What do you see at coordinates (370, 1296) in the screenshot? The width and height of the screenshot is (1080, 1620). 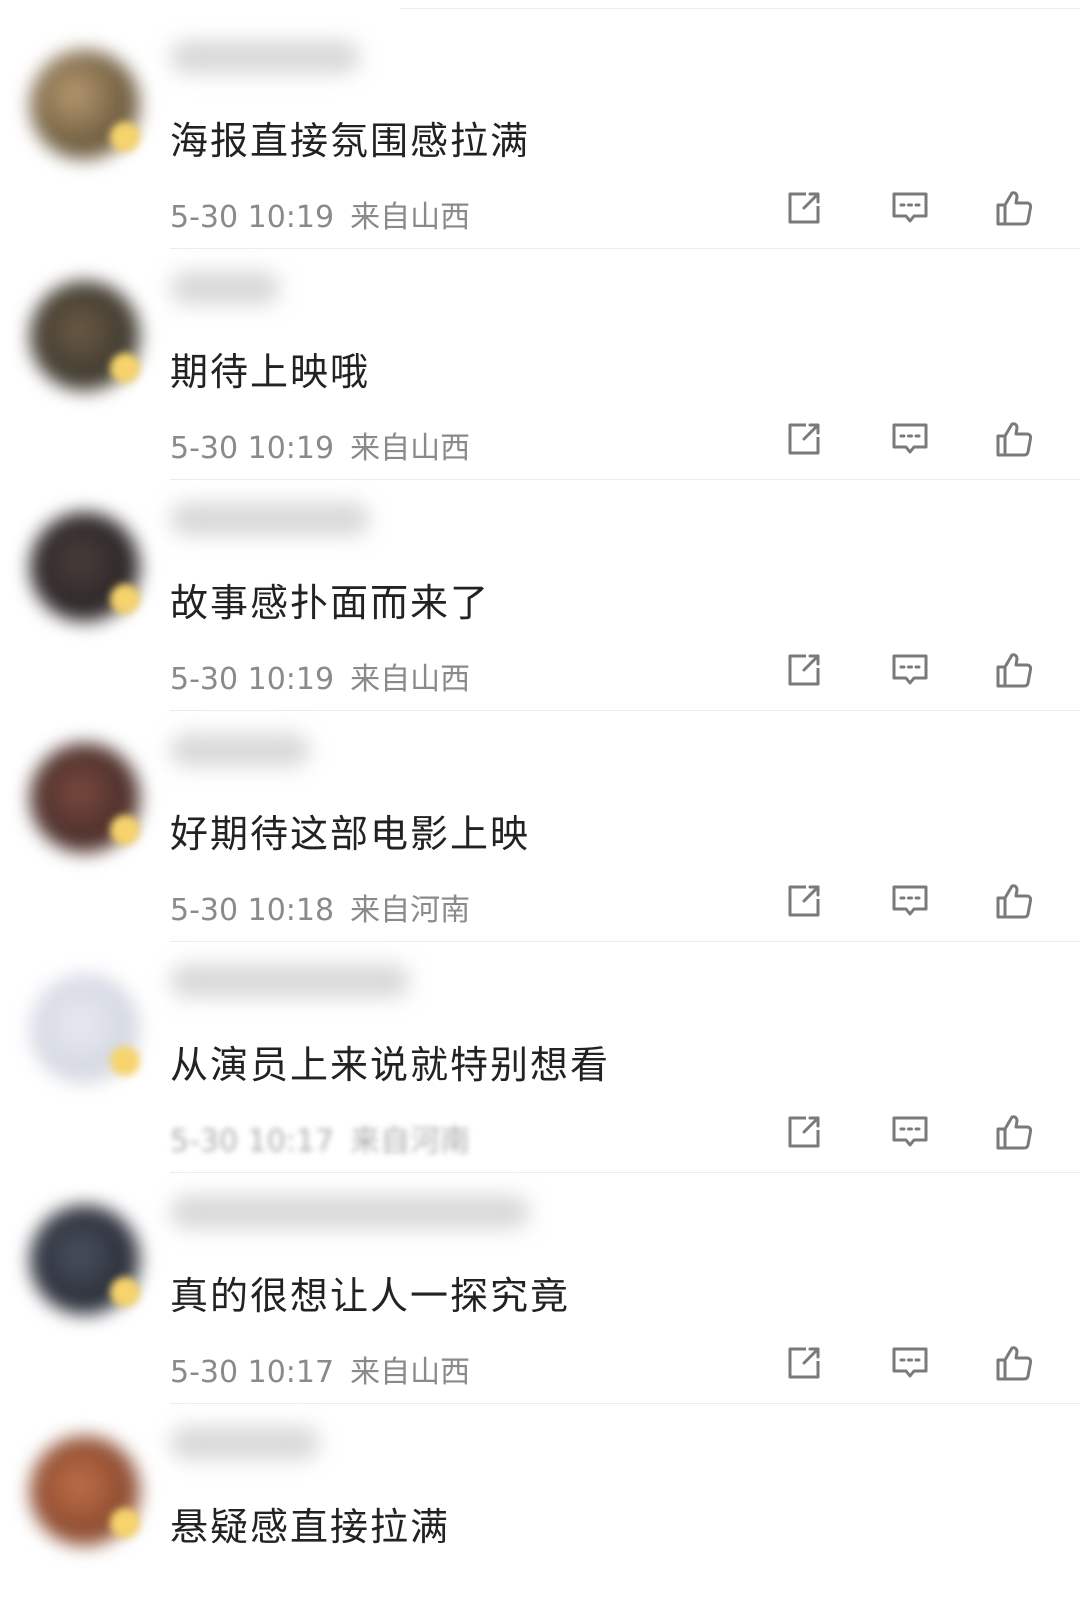 I see `comment-text: 真的很想让人一探究竟` at bounding box center [370, 1296].